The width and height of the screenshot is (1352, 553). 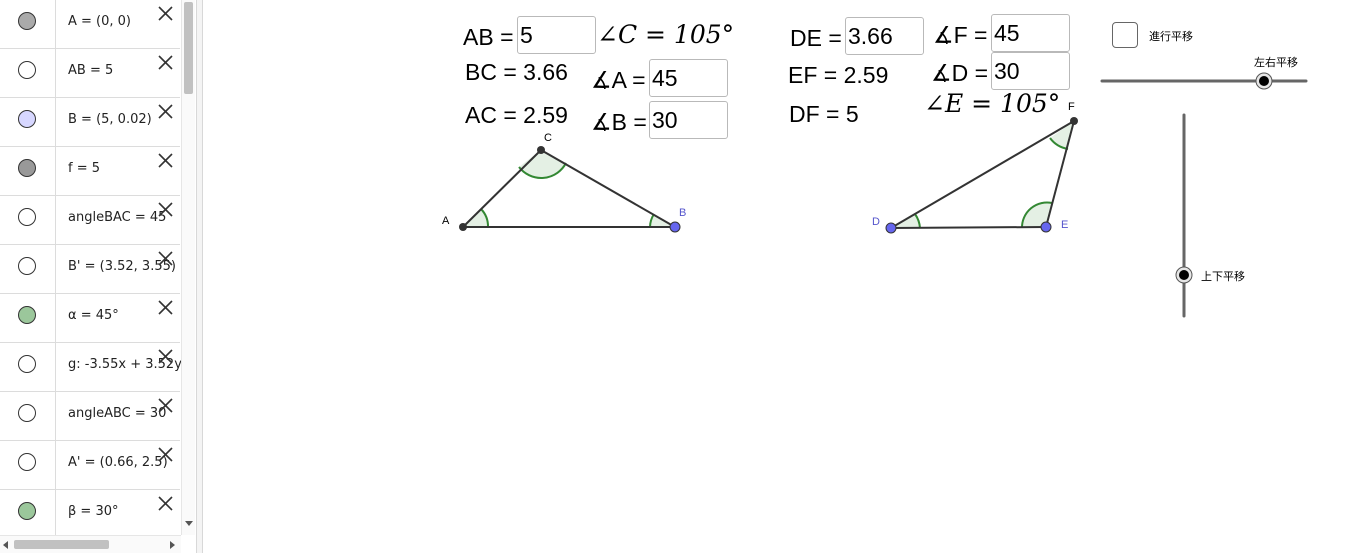 What do you see at coordinates (516, 72) in the screenshot?
I see `bc-length-text: BC = 3.66` at bounding box center [516, 72].